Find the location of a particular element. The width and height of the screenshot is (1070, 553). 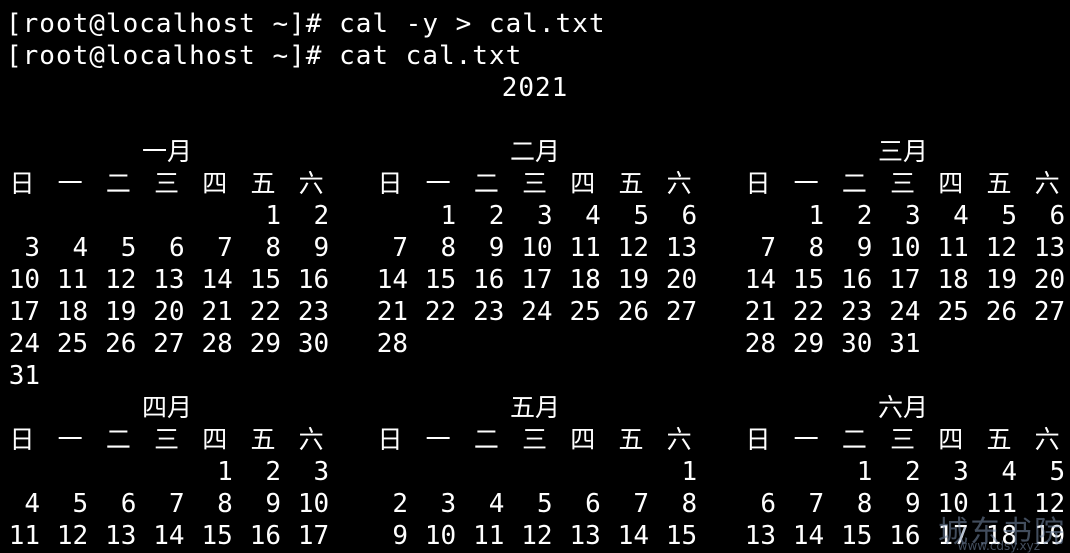

day-cell: 30 is located at coordinates (857, 344).